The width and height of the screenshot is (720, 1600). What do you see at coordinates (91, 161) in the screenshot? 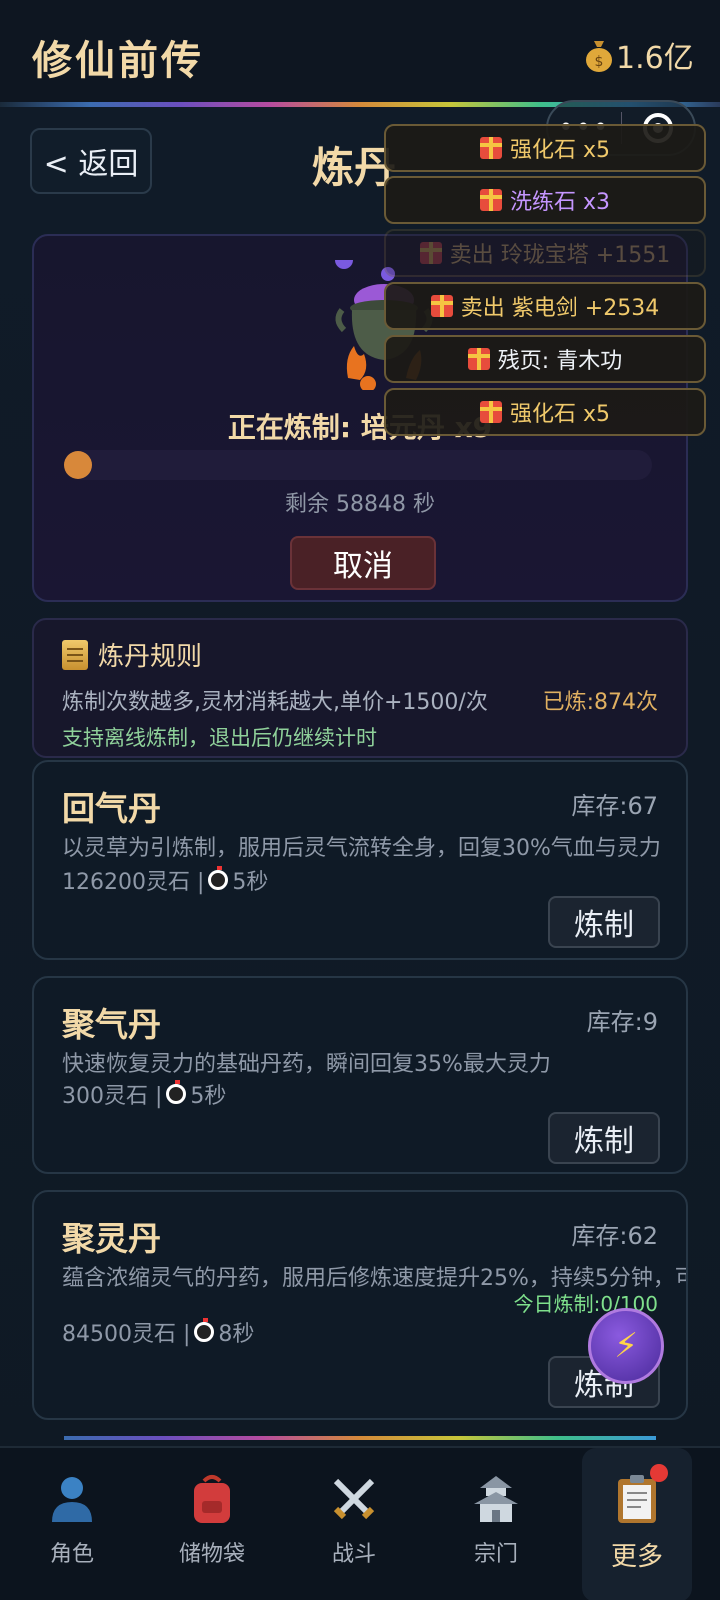
I see `back-button: < 返回` at bounding box center [91, 161].